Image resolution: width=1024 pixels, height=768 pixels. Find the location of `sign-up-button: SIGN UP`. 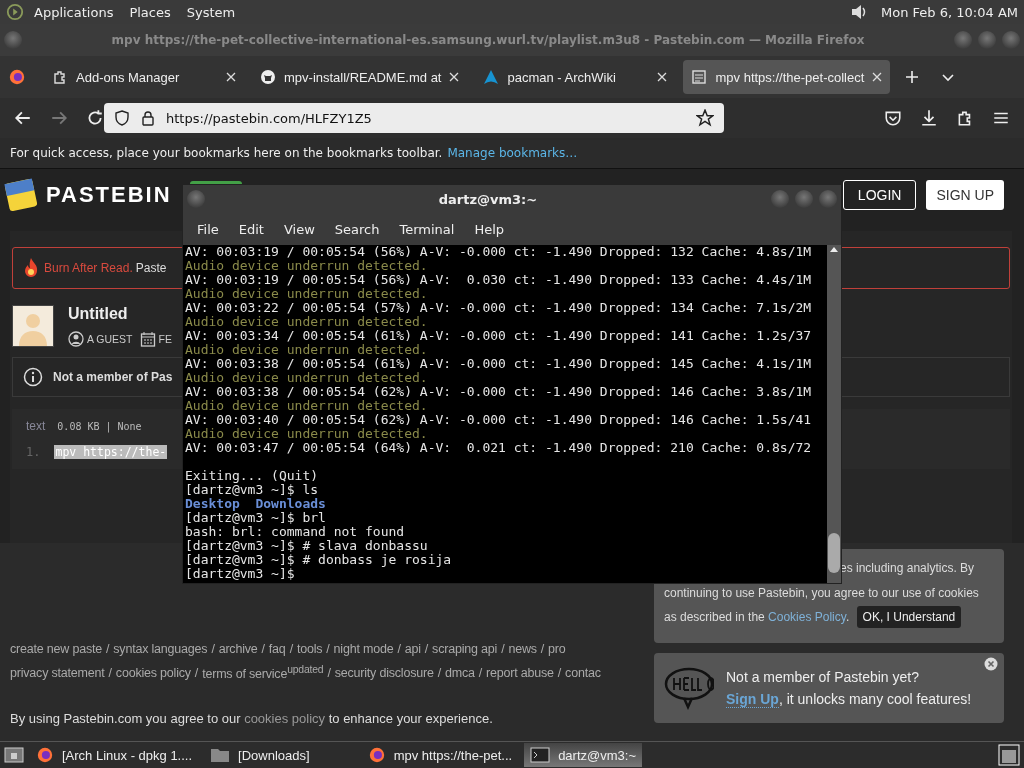

sign-up-button: SIGN UP is located at coordinates (965, 195).